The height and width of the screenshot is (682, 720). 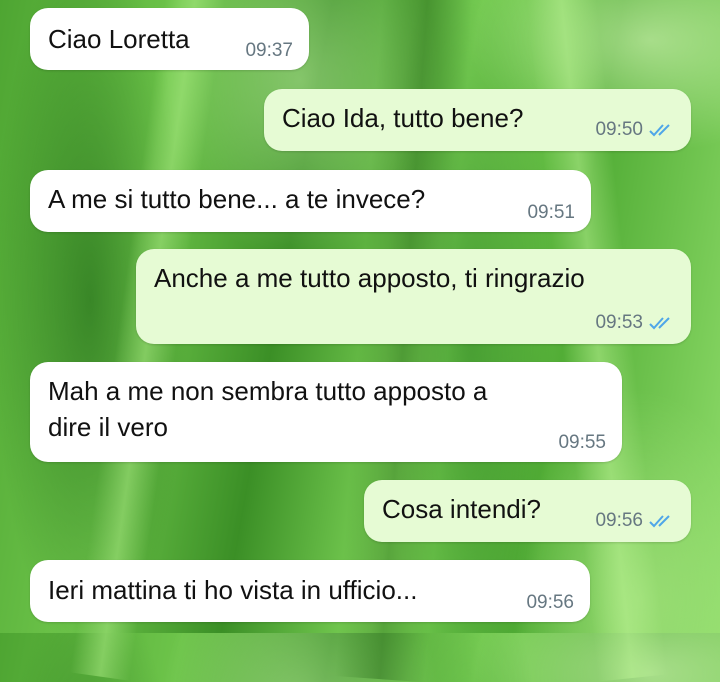 I want to click on message-meta: 09:53, so click(x=635, y=323).